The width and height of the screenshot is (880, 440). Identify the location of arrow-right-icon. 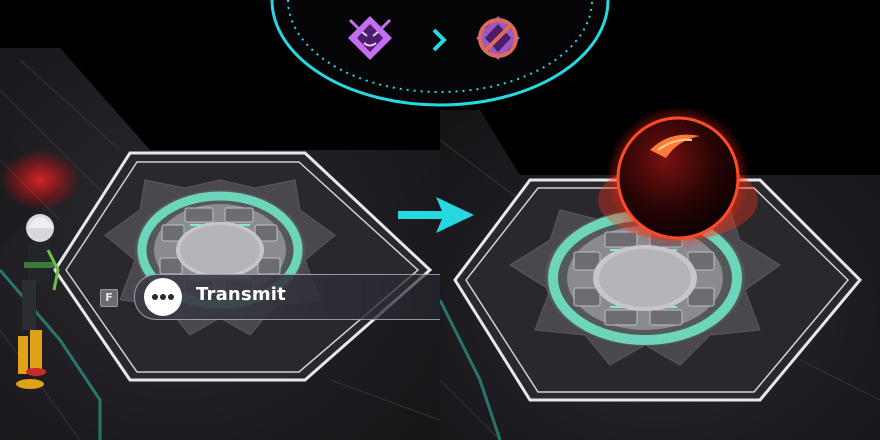
(436, 215).